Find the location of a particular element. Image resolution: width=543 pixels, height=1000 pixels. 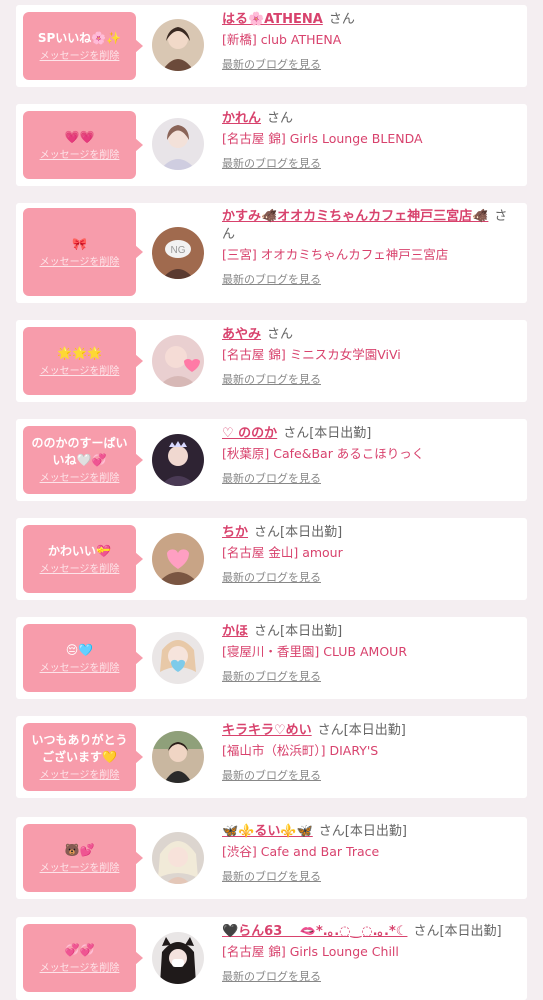

item-info: はる🌸ATHENA さん [新橋] club ATHENA 最新のブログを見る is located at coordinates (370, 41).